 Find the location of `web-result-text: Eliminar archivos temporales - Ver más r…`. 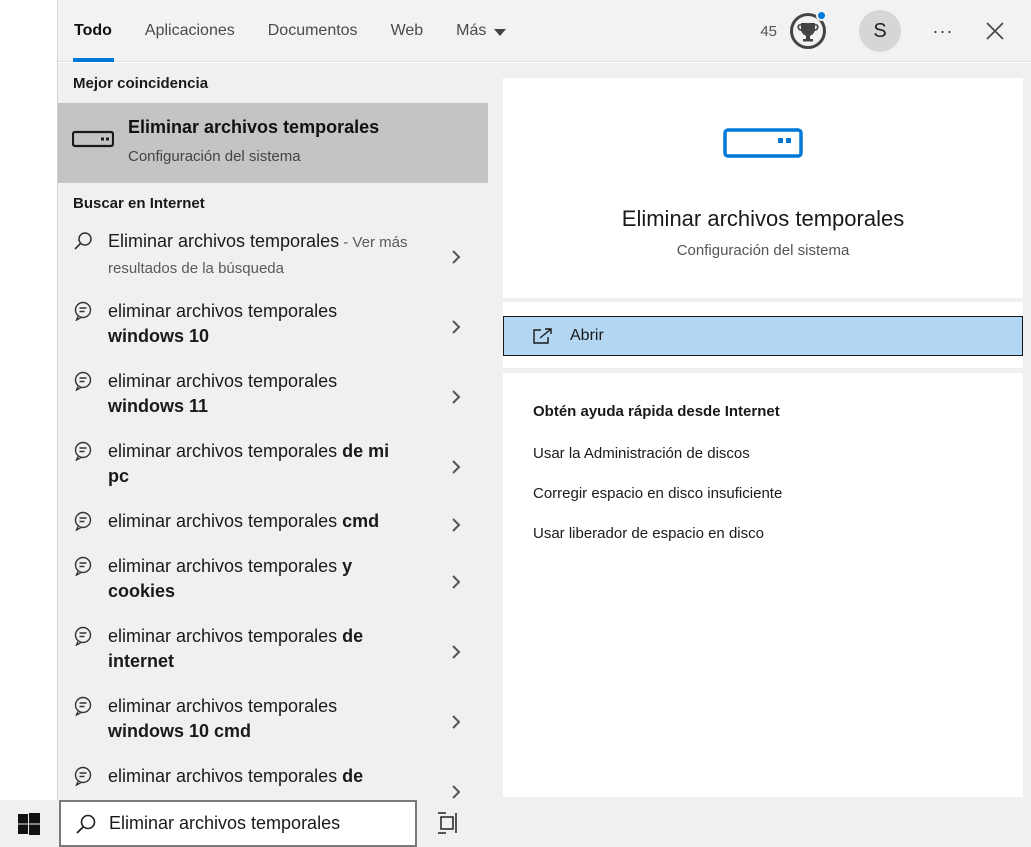

web-result-text: Eliminar archivos temporales - Ver más r… is located at coordinates (258, 255).